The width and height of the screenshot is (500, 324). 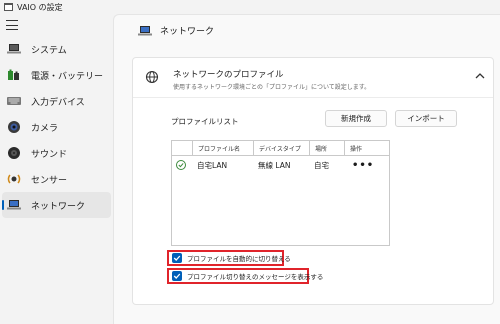 I want to click on column-header-status, so click(x=182, y=148).